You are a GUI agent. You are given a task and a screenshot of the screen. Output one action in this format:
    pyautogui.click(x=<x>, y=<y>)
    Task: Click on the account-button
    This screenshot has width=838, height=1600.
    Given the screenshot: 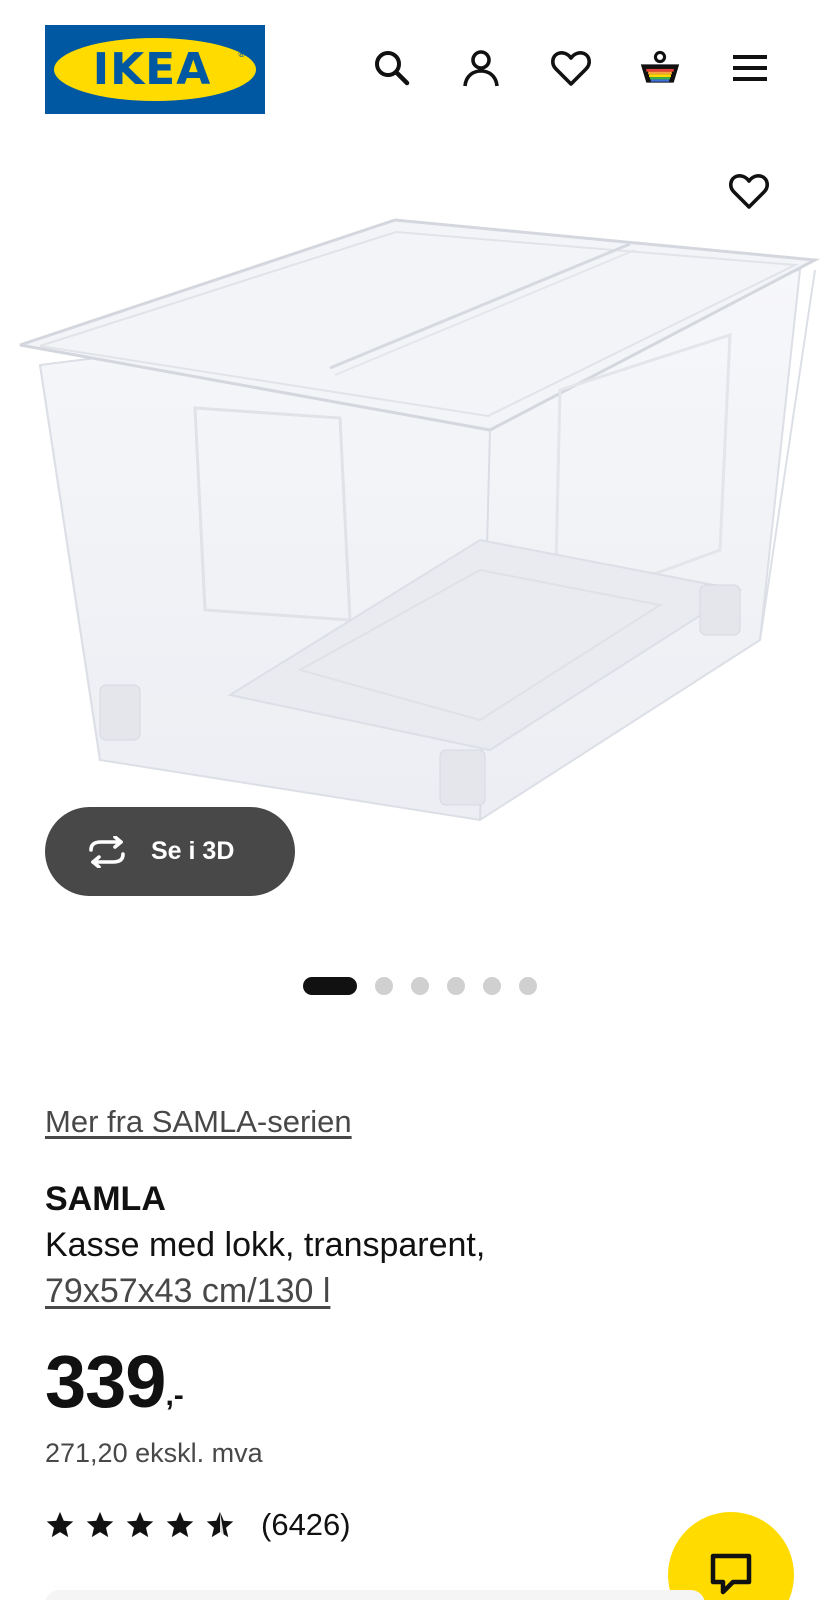 What is the action you would take?
    pyautogui.click(x=481, y=68)
    